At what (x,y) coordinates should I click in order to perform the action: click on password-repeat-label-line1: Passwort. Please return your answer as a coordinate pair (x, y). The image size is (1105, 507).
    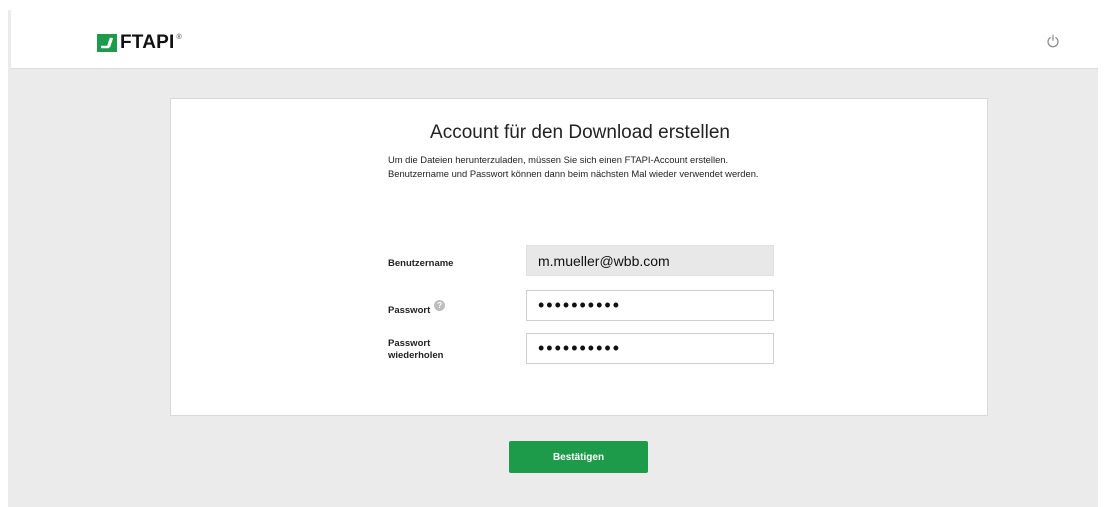
    Looking at the image, I should click on (409, 343).